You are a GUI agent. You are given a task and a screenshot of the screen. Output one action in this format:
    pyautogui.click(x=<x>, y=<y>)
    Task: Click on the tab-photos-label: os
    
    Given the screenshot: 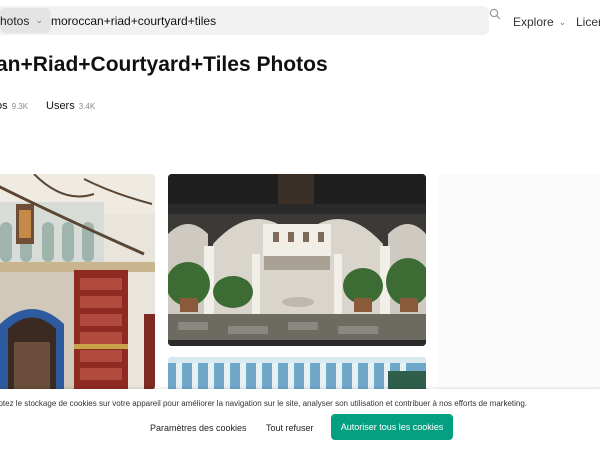 What is the action you would take?
    pyautogui.click(x=4, y=106)
    